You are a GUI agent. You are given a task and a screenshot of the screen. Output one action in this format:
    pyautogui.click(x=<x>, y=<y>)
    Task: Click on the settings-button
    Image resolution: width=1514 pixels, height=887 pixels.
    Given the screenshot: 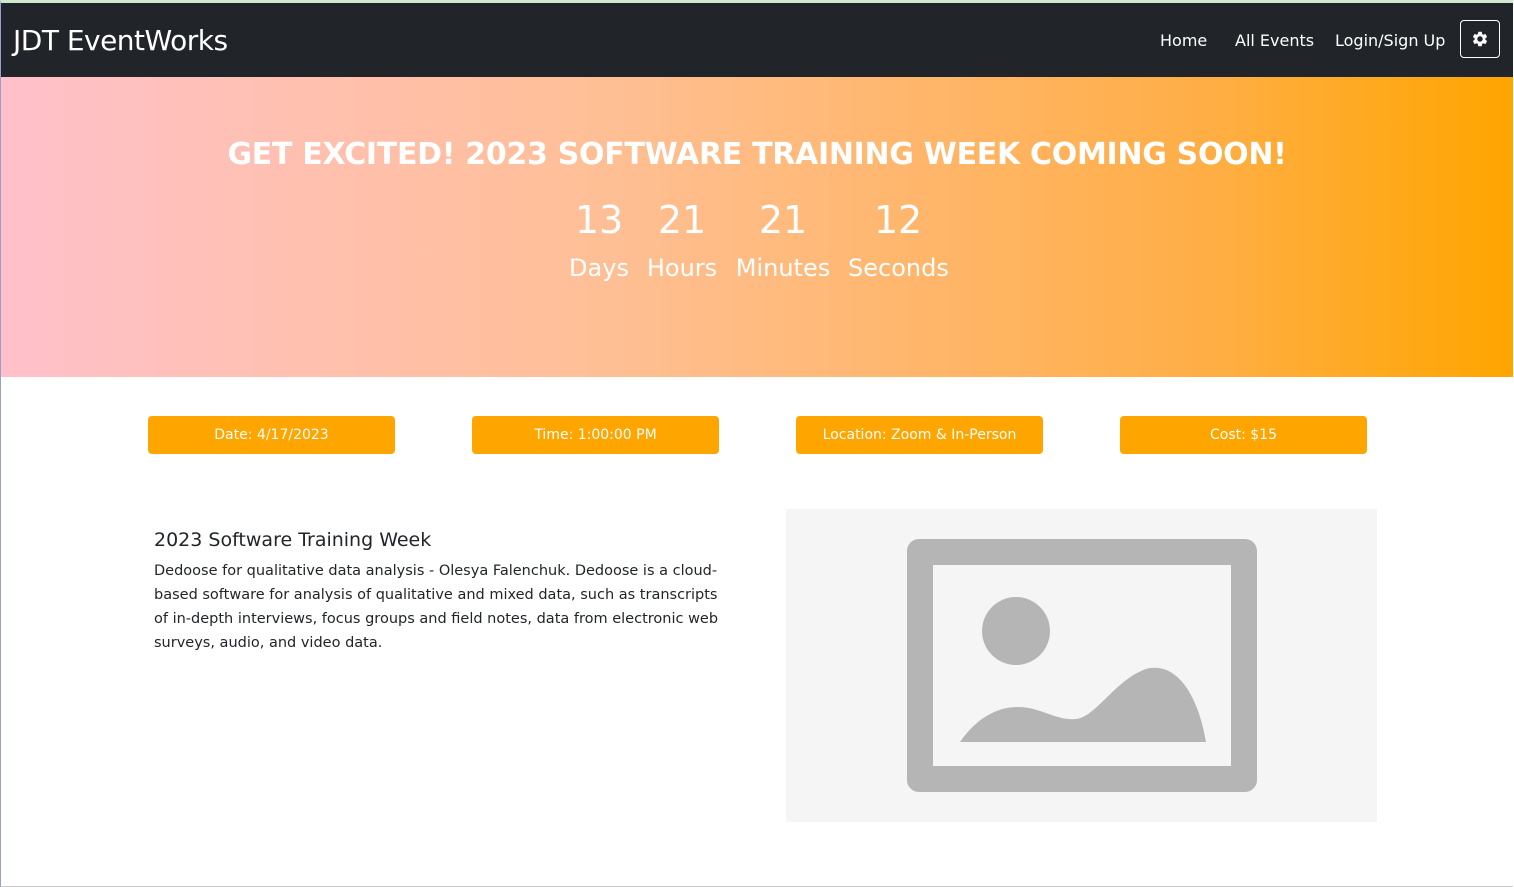 What is the action you would take?
    pyautogui.click(x=1480, y=39)
    